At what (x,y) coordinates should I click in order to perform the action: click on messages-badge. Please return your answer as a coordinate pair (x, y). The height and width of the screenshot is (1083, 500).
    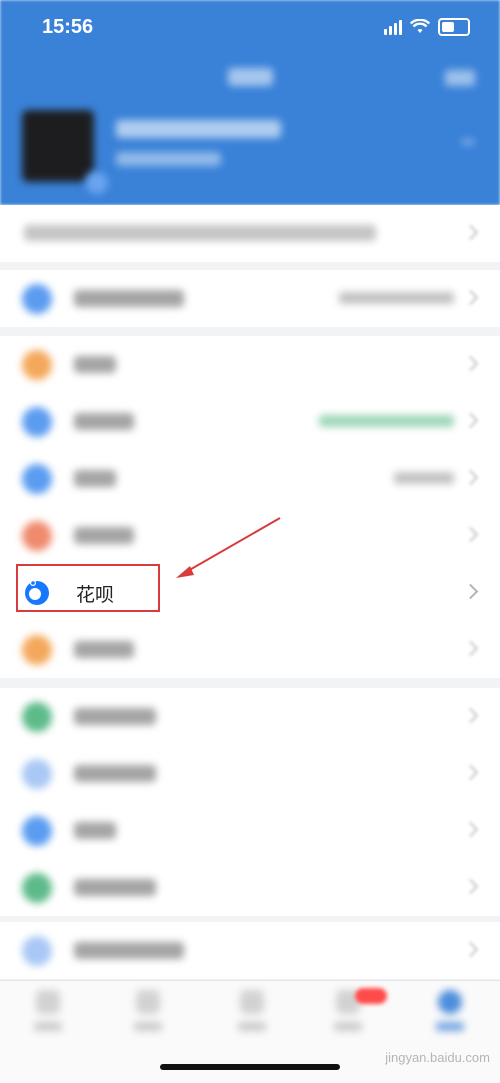
    Looking at the image, I should click on (371, 996).